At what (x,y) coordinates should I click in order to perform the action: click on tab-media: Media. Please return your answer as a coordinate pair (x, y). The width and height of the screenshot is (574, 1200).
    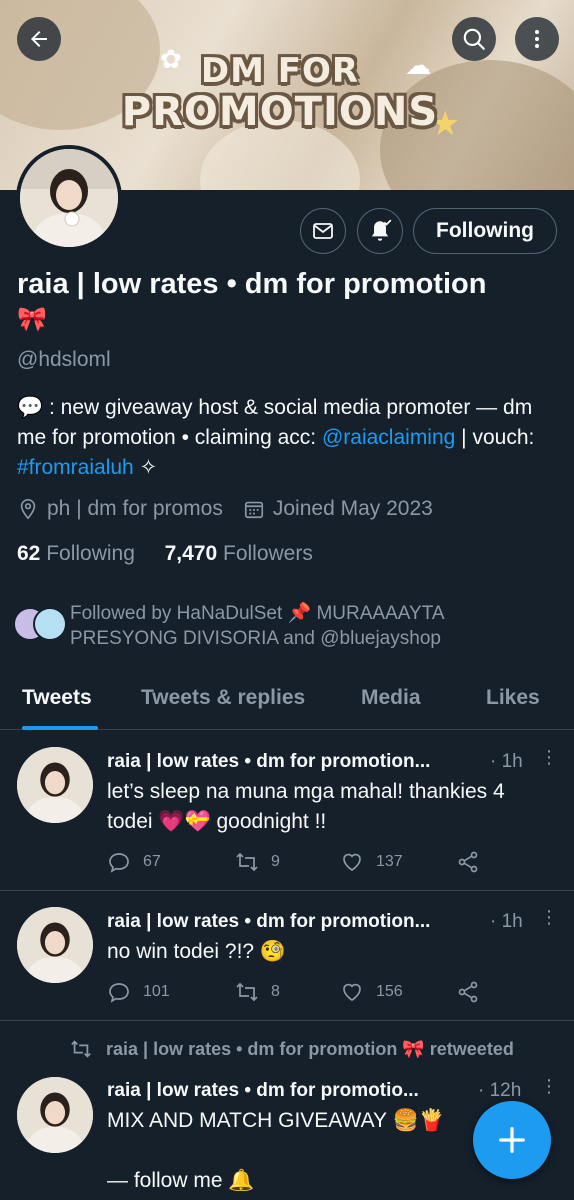
    Looking at the image, I should click on (391, 698).